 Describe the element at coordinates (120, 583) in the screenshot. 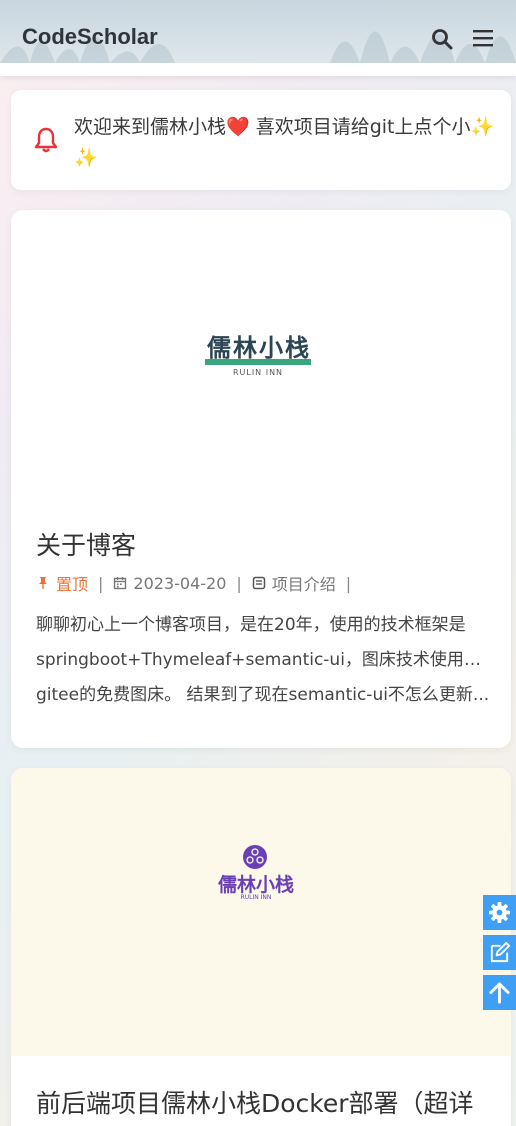

I see `calendar-icon` at that location.